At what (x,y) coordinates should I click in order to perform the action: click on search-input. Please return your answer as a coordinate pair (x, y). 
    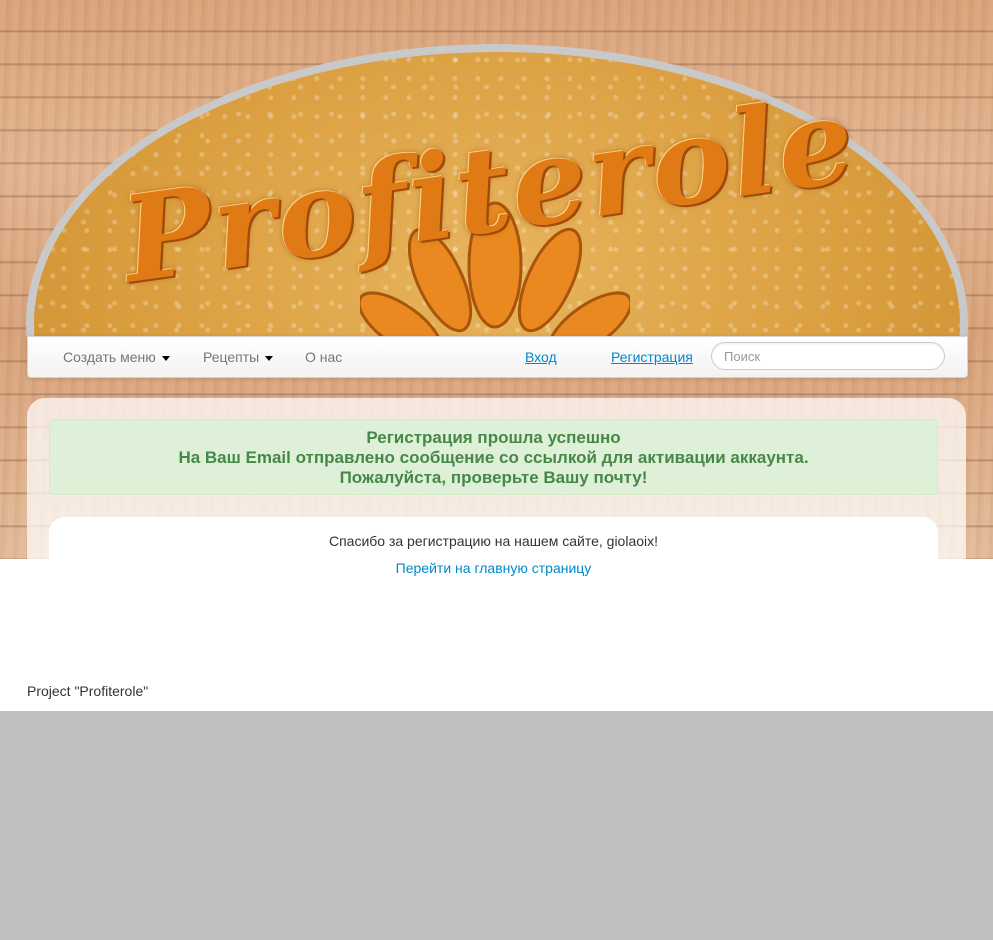
    Looking at the image, I should click on (828, 356).